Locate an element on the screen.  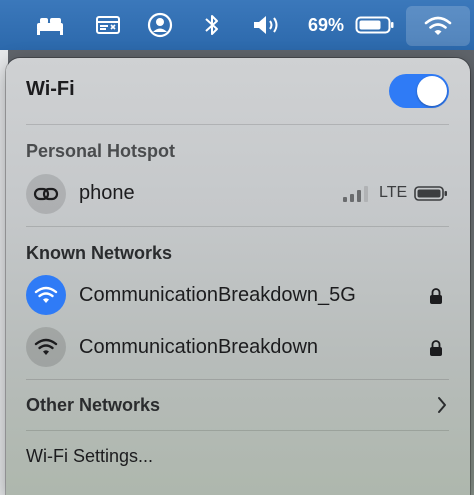
hotspot-battery-icon is located at coordinates (430, 193).